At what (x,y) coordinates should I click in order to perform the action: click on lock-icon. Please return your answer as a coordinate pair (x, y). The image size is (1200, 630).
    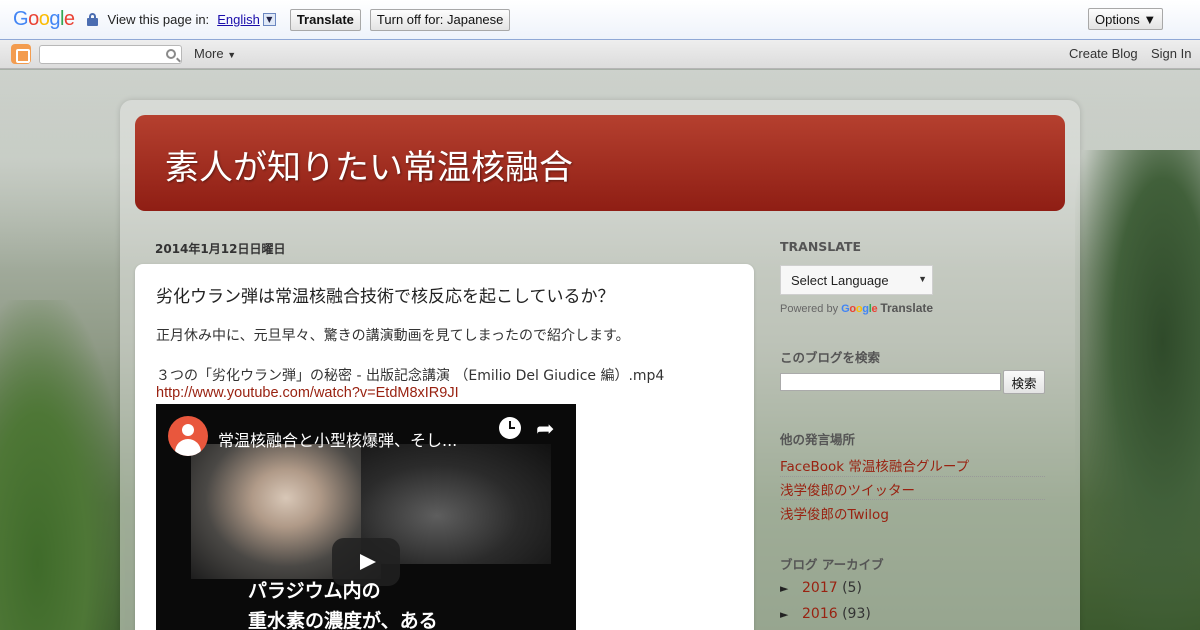
    Looking at the image, I should click on (92, 19).